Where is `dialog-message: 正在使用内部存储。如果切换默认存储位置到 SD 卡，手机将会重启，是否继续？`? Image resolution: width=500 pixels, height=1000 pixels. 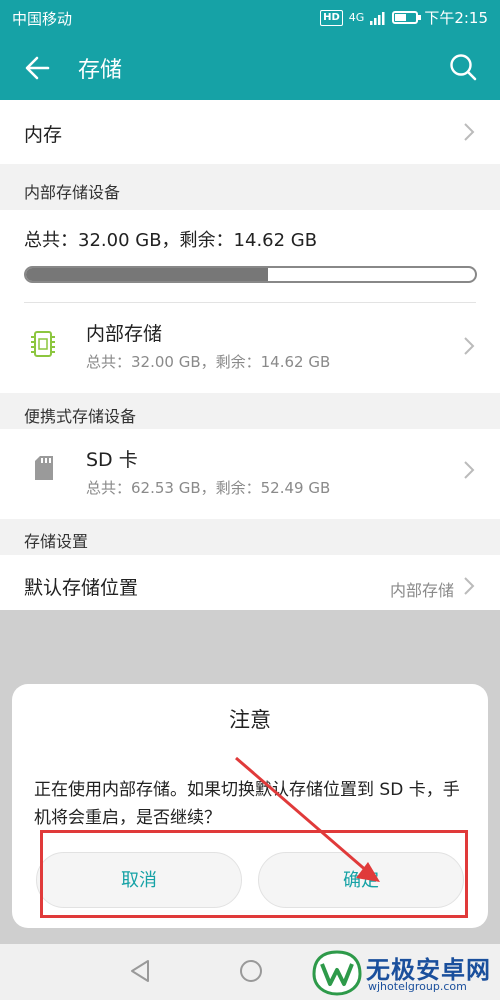 dialog-message: 正在使用内部存储。如果切换默认存储位置到 SD 卡，手机将会重启，是否继续？ is located at coordinates (247, 804).